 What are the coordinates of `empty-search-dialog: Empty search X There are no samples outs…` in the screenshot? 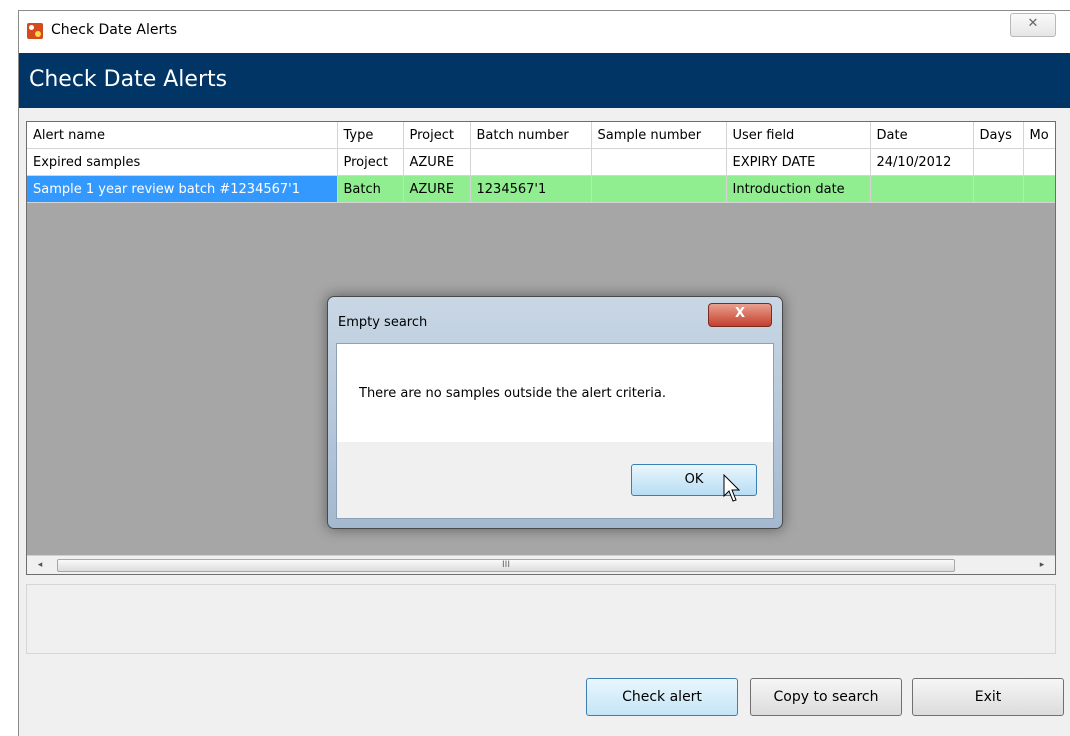 It's located at (555, 412).